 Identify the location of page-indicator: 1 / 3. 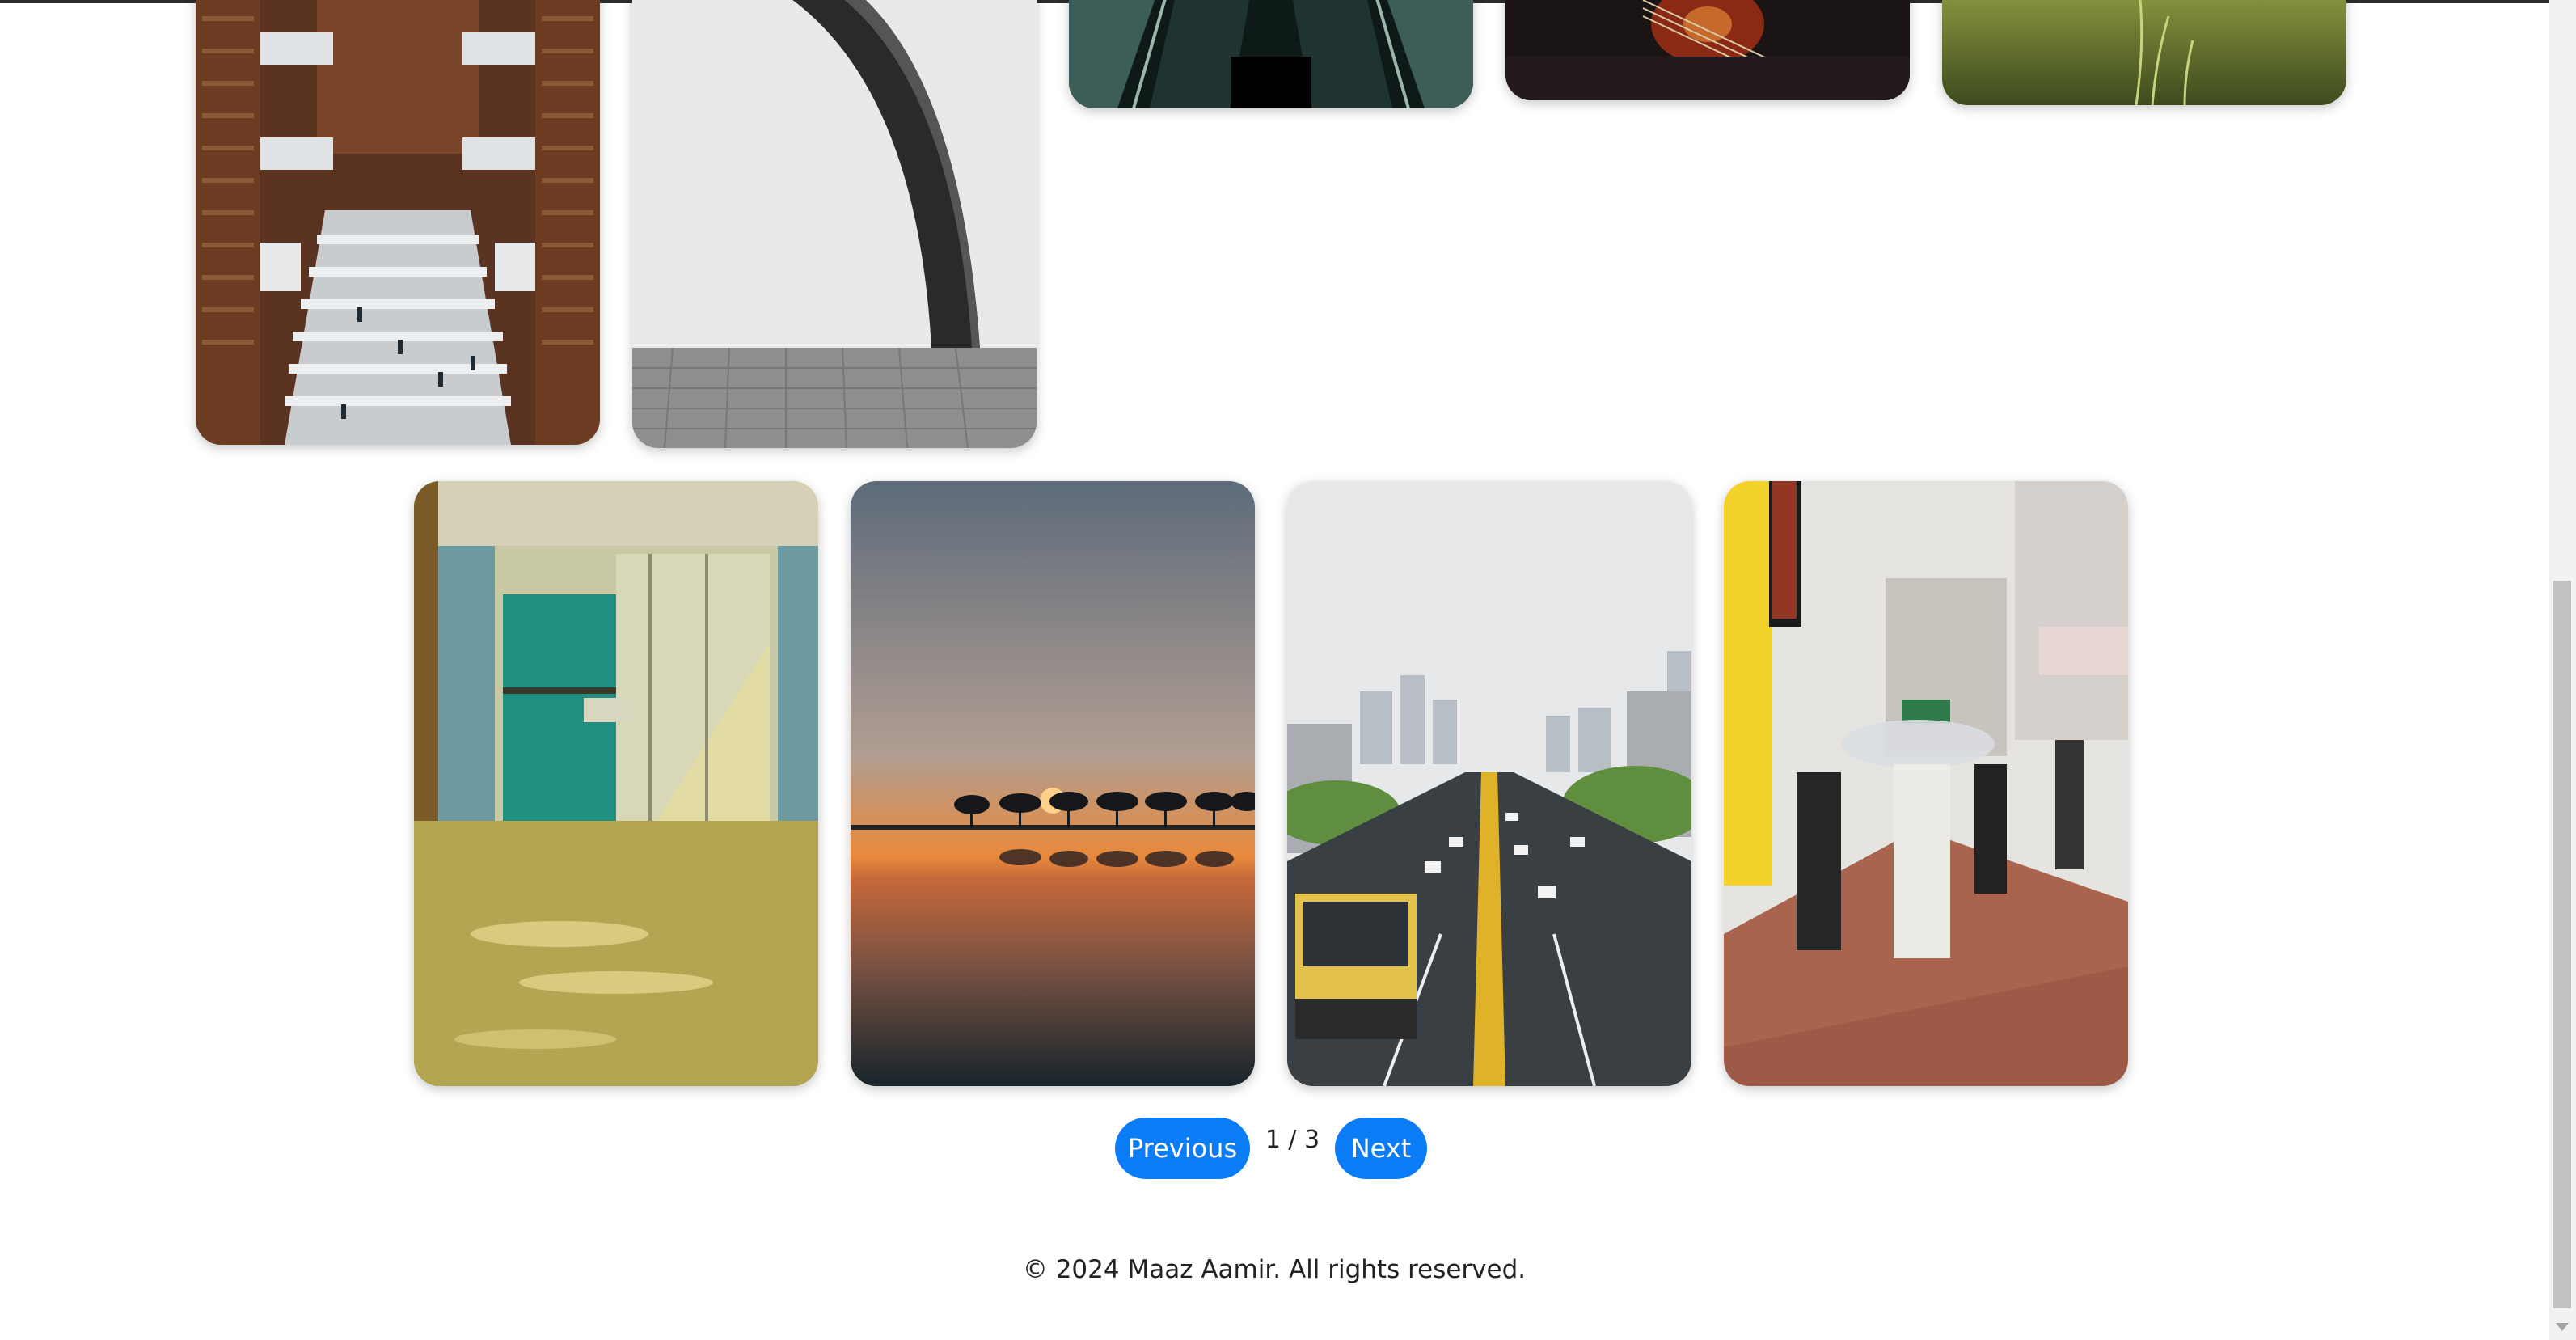
(1292, 1140).